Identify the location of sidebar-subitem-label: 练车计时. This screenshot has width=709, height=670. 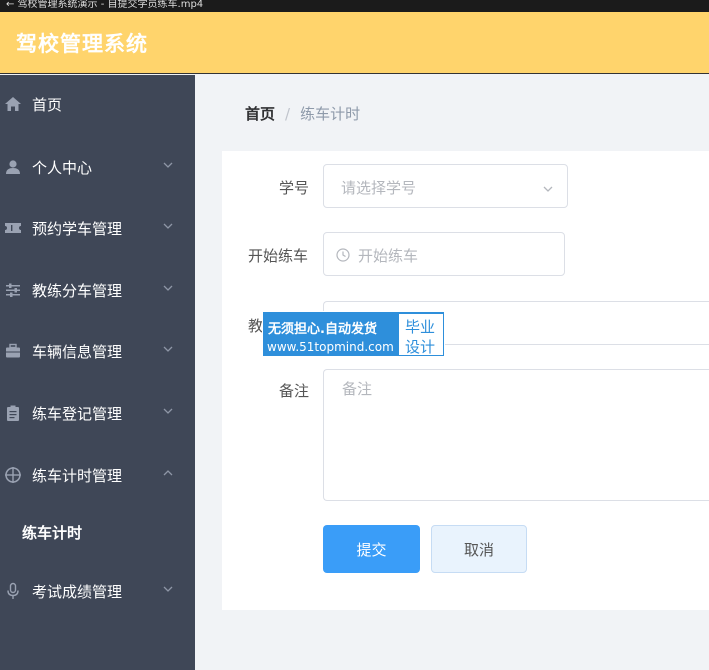
(52, 533).